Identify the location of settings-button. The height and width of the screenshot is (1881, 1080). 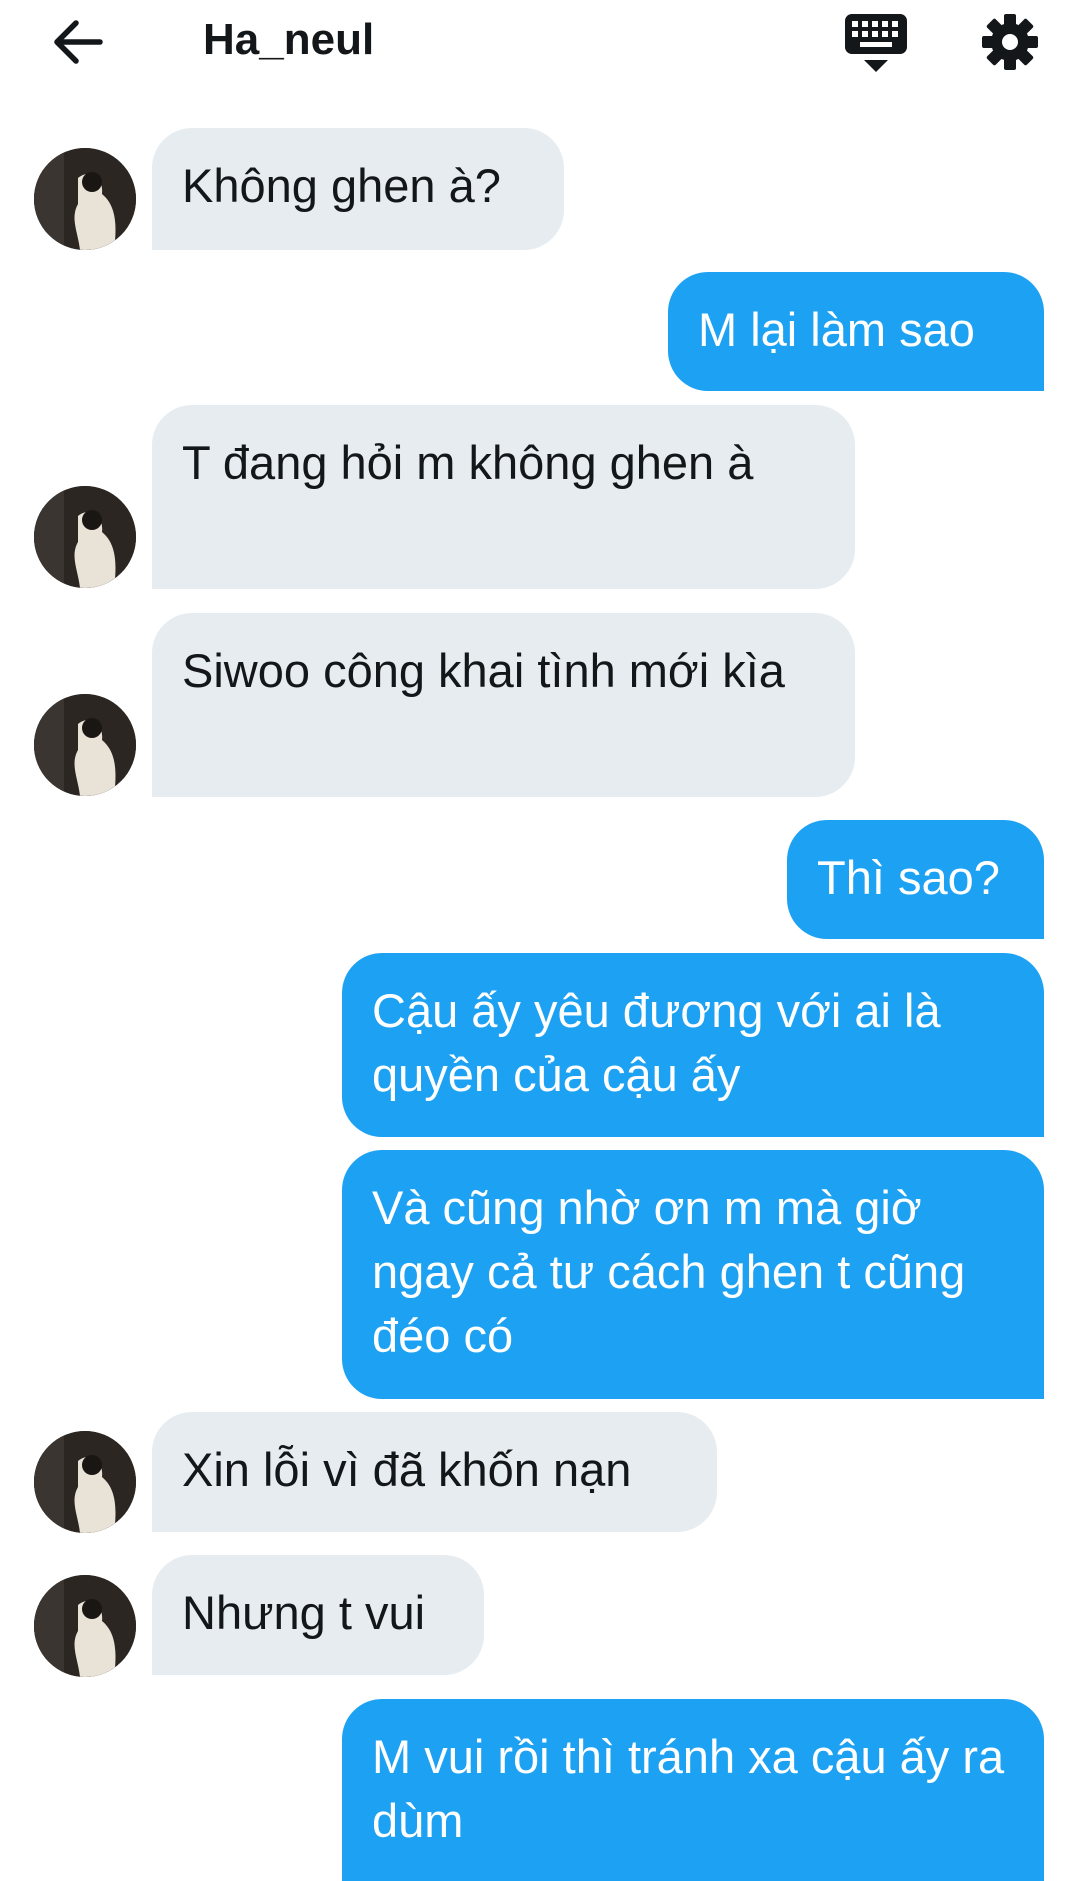
(1010, 42).